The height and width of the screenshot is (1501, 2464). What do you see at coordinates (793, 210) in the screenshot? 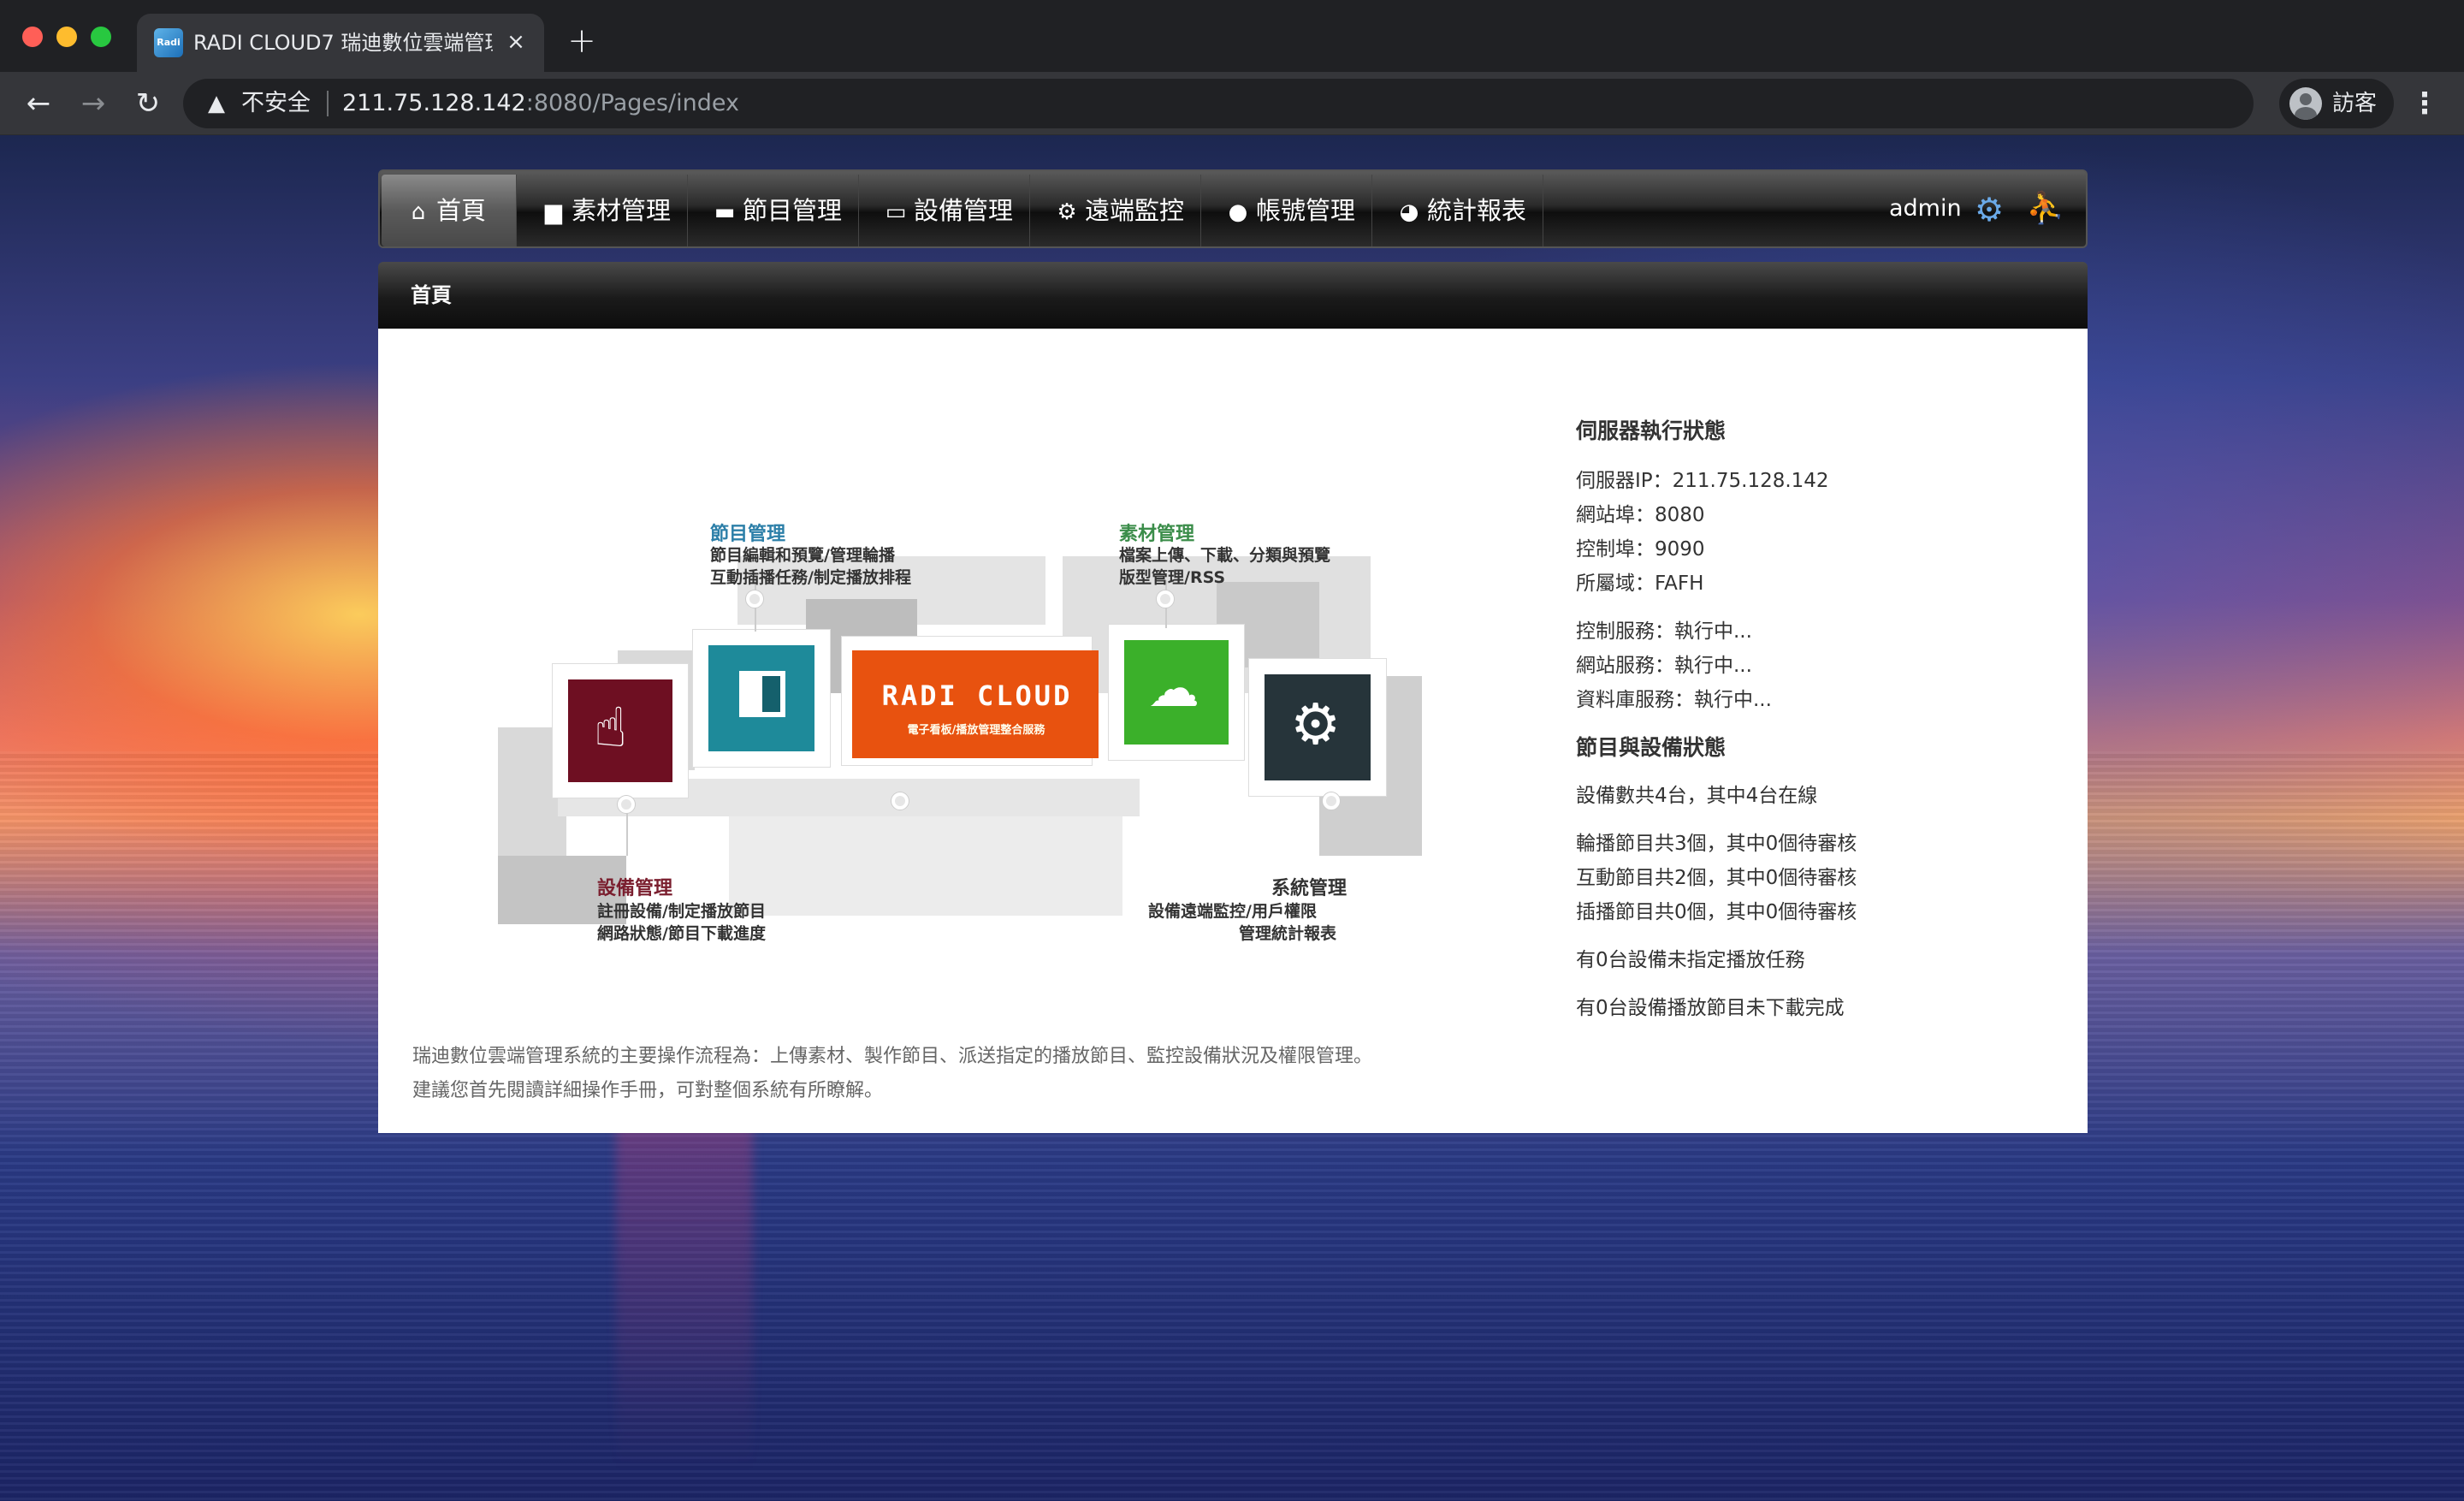
I see `nav-item-label: 節目管理` at bounding box center [793, 210].